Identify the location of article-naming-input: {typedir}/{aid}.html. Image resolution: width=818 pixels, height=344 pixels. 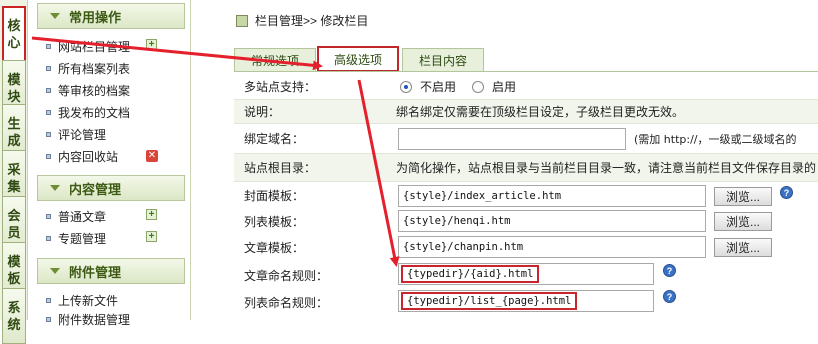
(526, 274).